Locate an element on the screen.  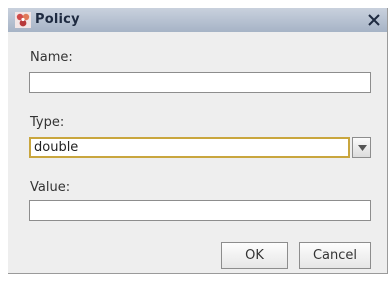
close-icon is located at coordinates (374, 20).